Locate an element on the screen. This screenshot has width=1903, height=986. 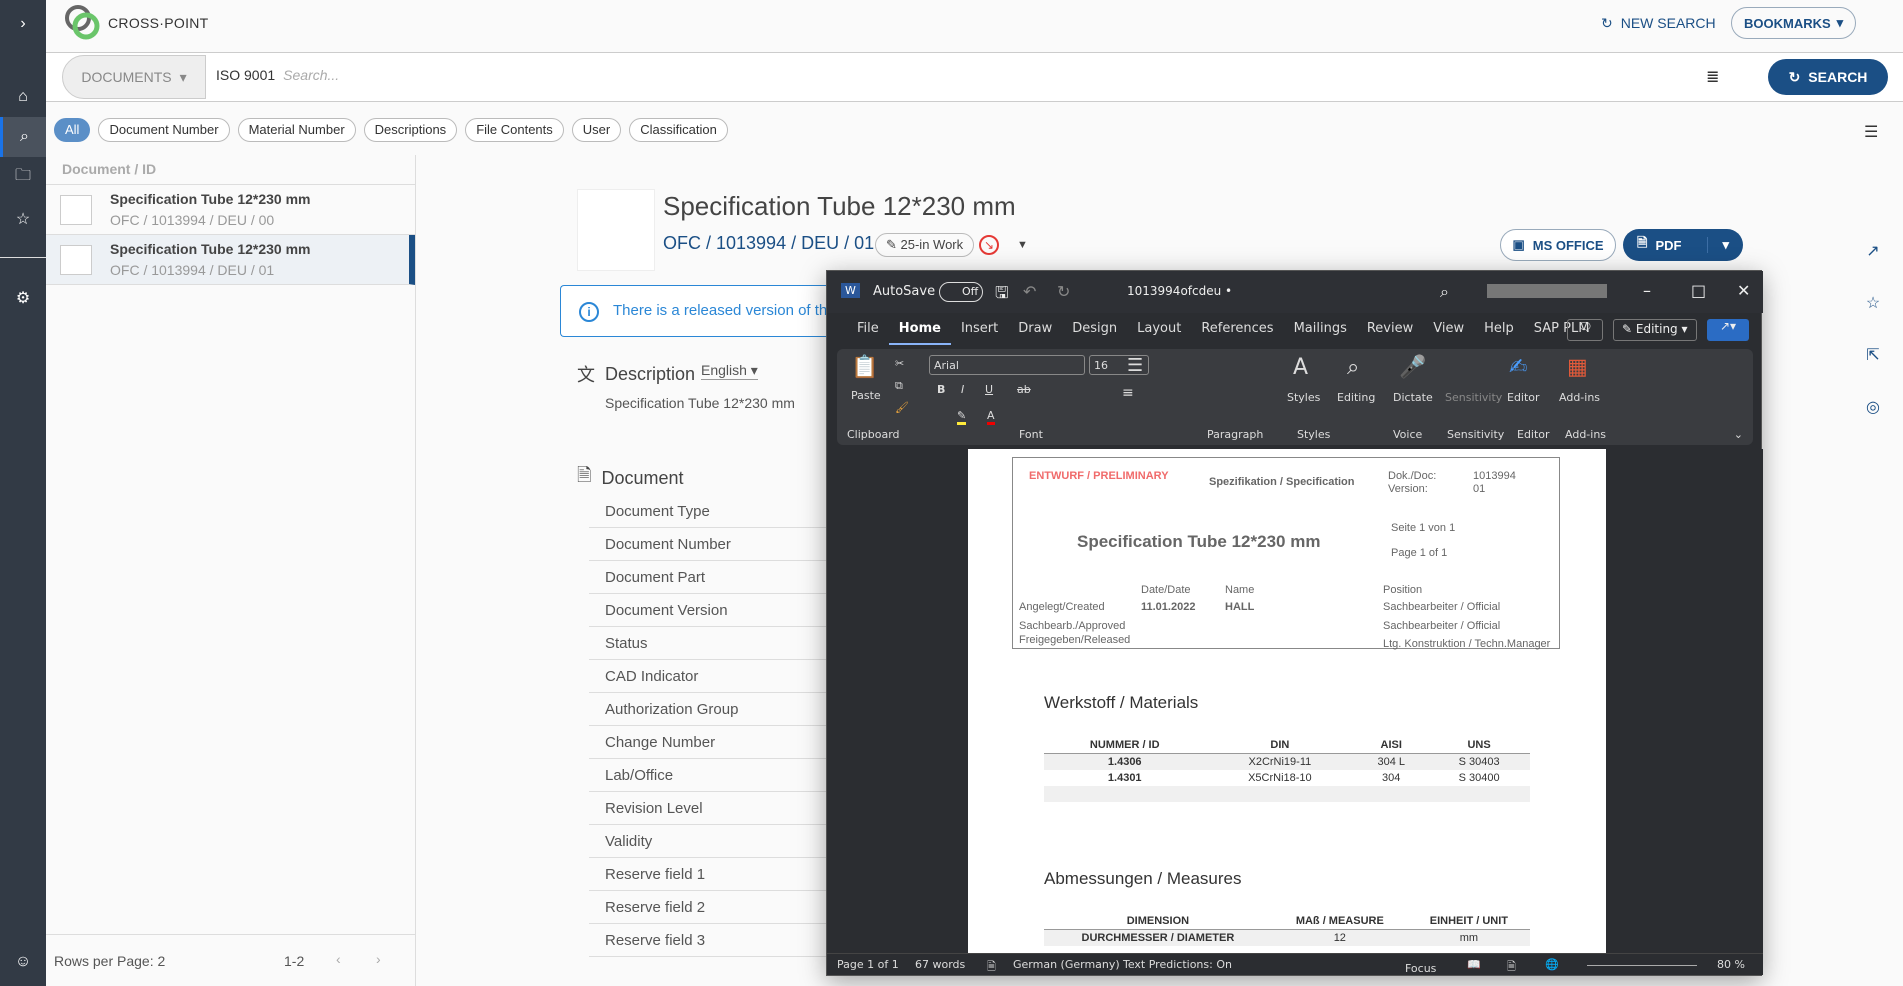
chip-document-number: Document Number is located at coordinates (164, 130).